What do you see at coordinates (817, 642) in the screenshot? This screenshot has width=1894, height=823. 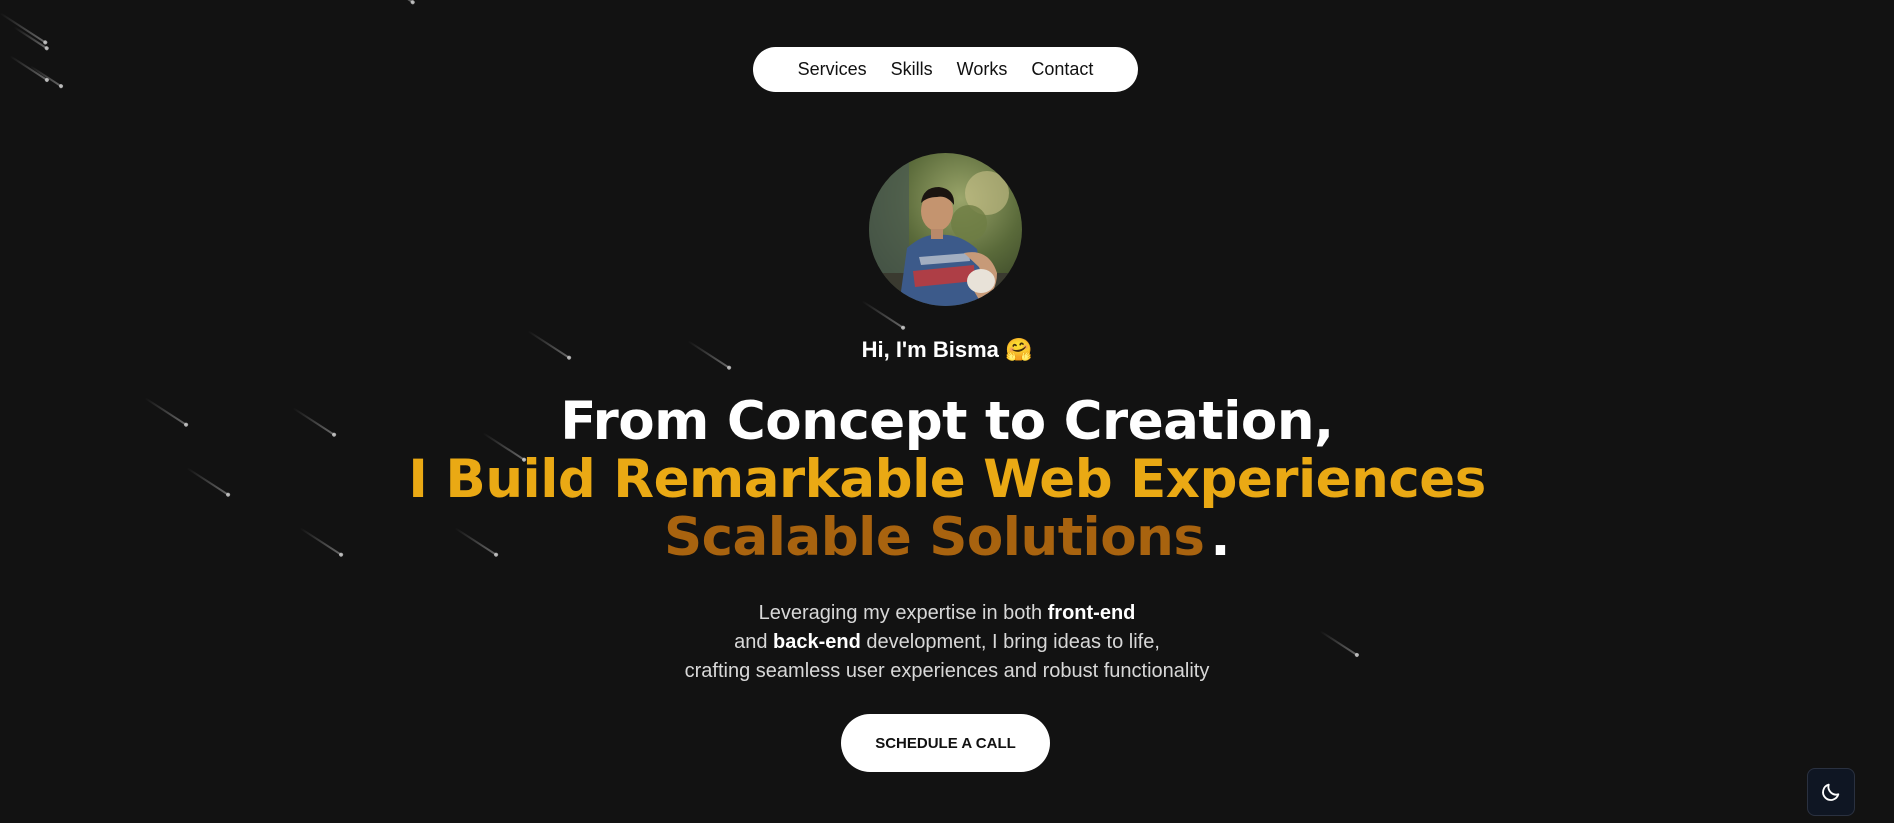 I see `desc-back-end: back-end` at bounding box center [817, 642].